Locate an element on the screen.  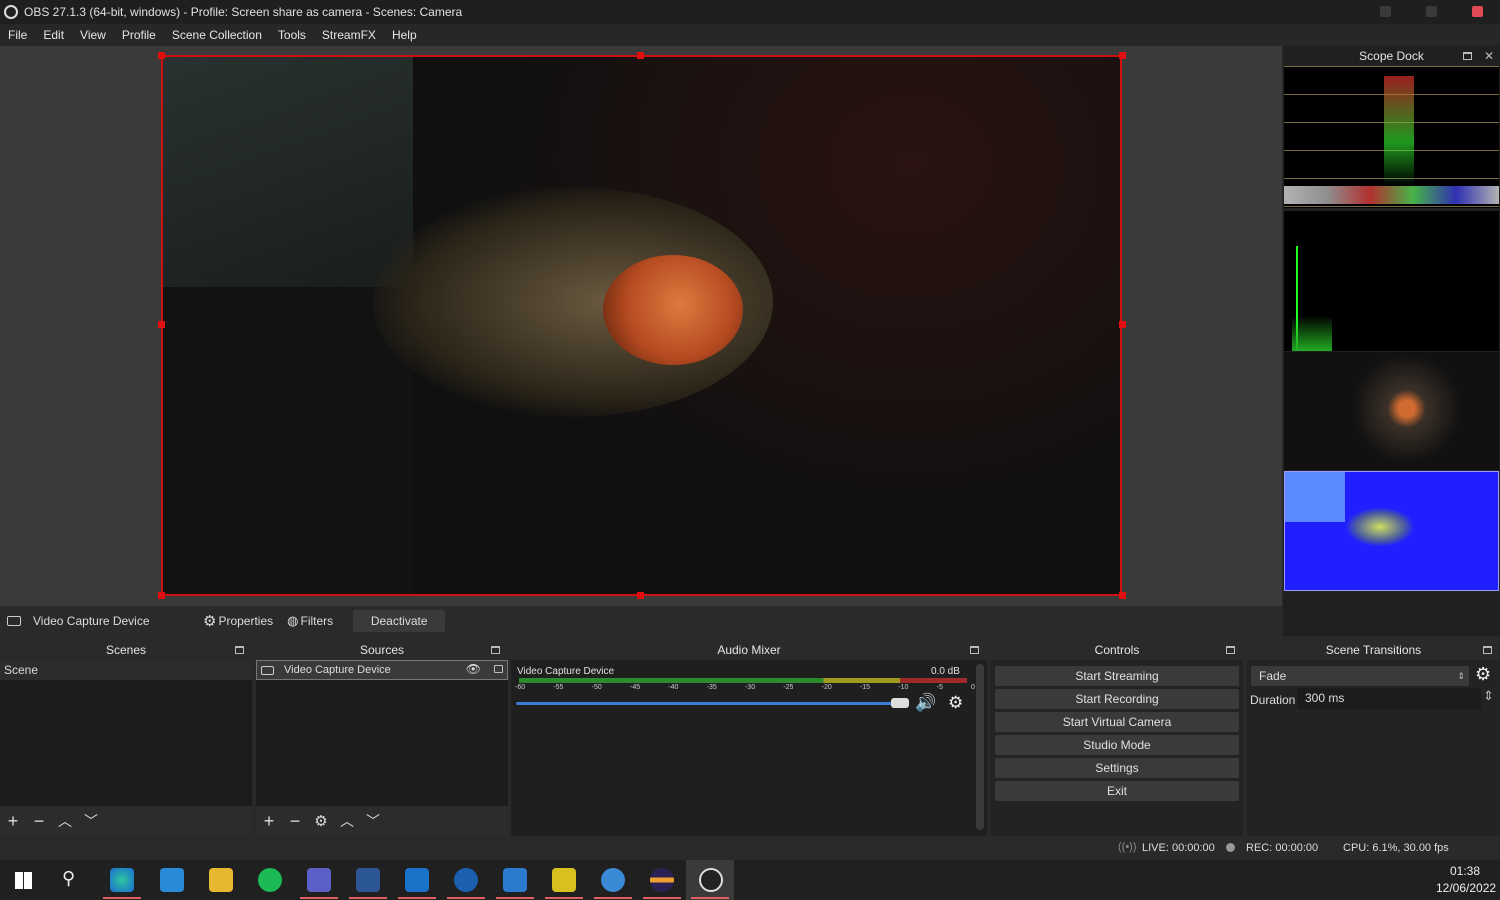
tick-label: 0 is located at coordinates (973, 687).